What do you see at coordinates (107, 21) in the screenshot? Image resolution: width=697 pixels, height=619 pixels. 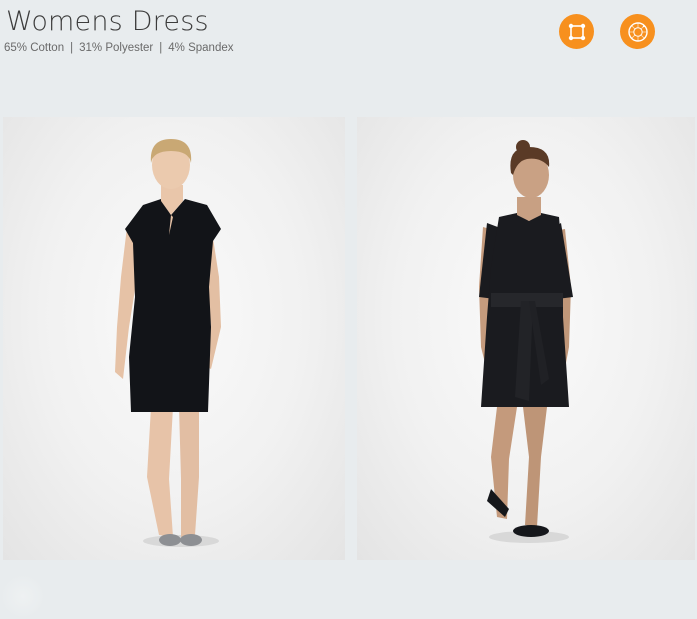 I see `product-title: Womens Dress` at bounding box center [107, 21].